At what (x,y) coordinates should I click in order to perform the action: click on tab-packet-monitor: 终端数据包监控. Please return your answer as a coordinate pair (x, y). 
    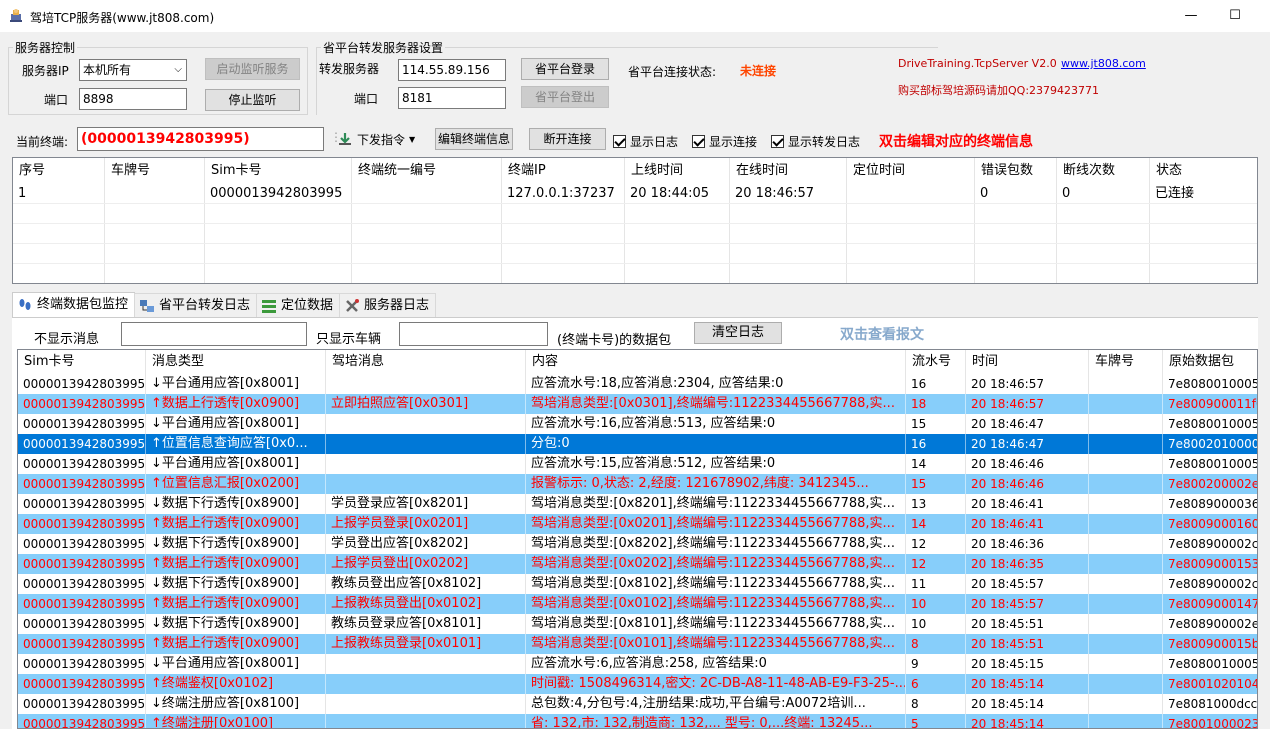
    Looking at the image, I should click on (74, 304).